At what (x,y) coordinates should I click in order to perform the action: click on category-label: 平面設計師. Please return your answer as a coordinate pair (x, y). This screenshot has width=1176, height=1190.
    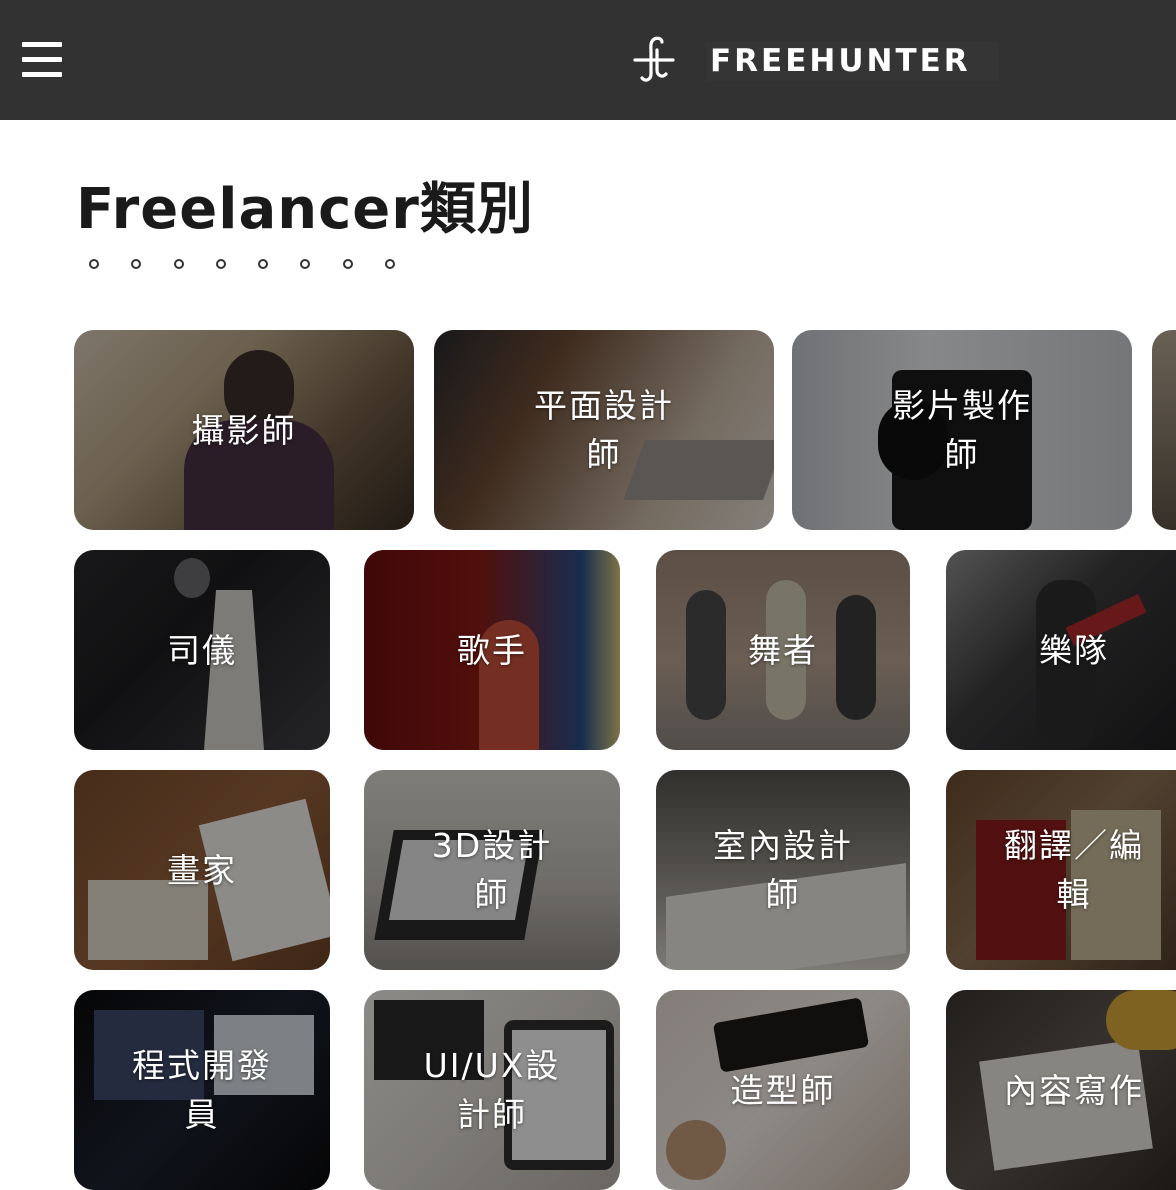
    Looking at the image, I should click on (604, 430).